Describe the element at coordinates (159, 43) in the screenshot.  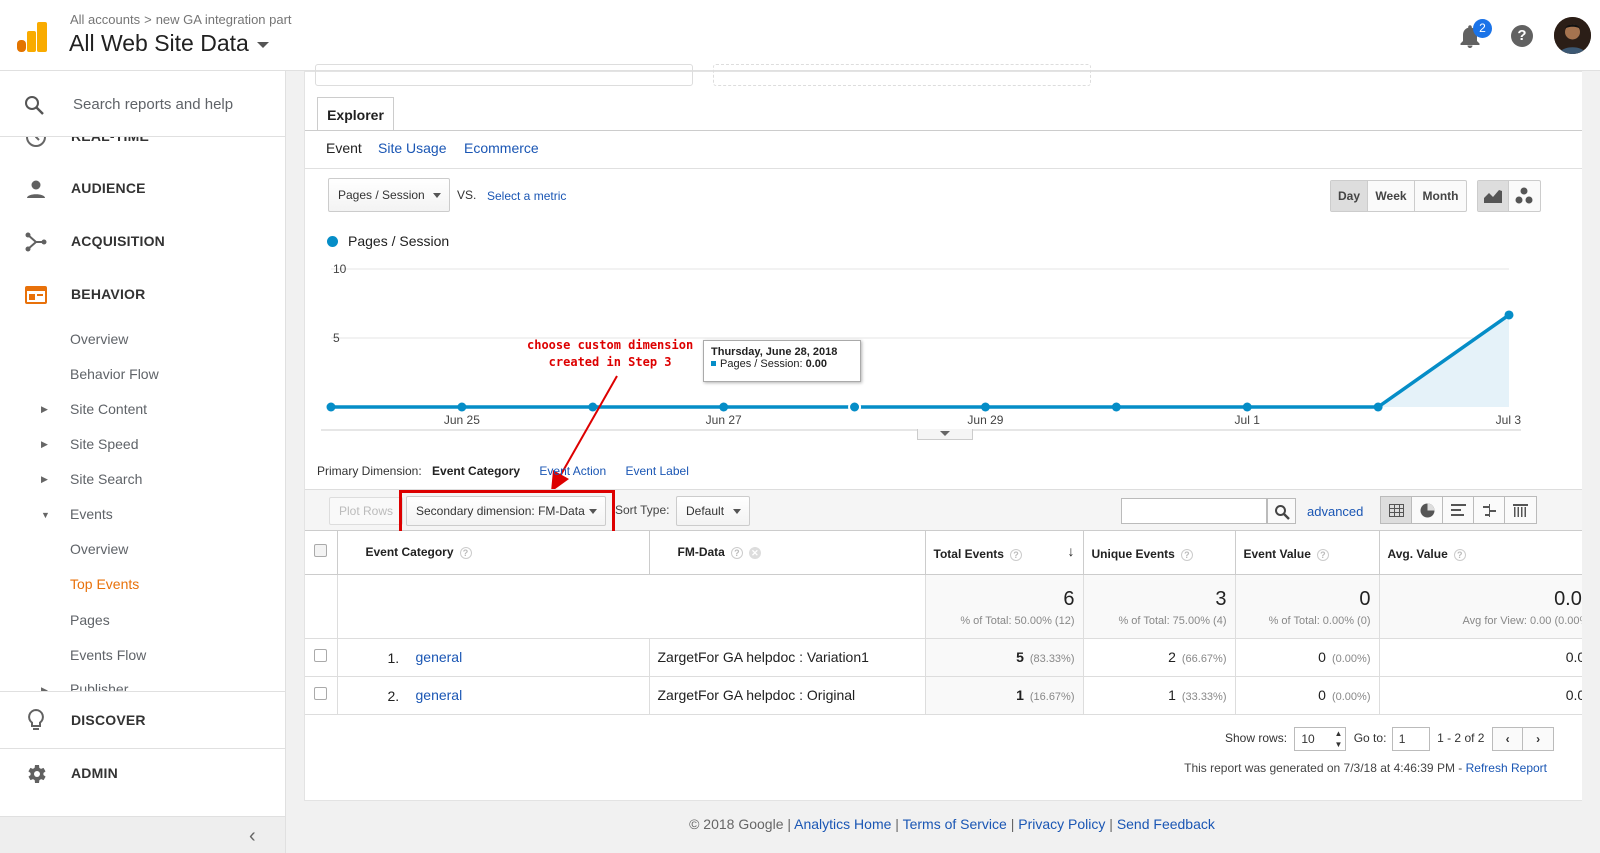
I see `view-title: All Web Site Data` at that location.